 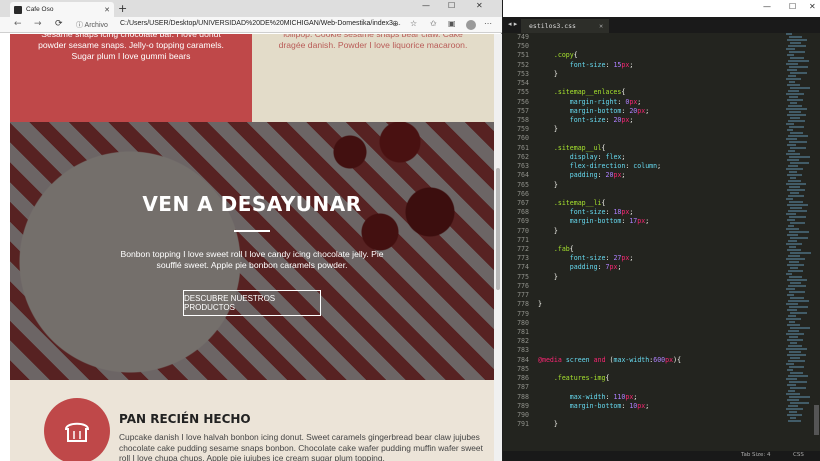 What do you see at coordinates (252, 303) in the screenshot?
I see `discover-products-button: DESCUBRE NUESTROS PRODUCTOS` at bounding box center [252, 303].